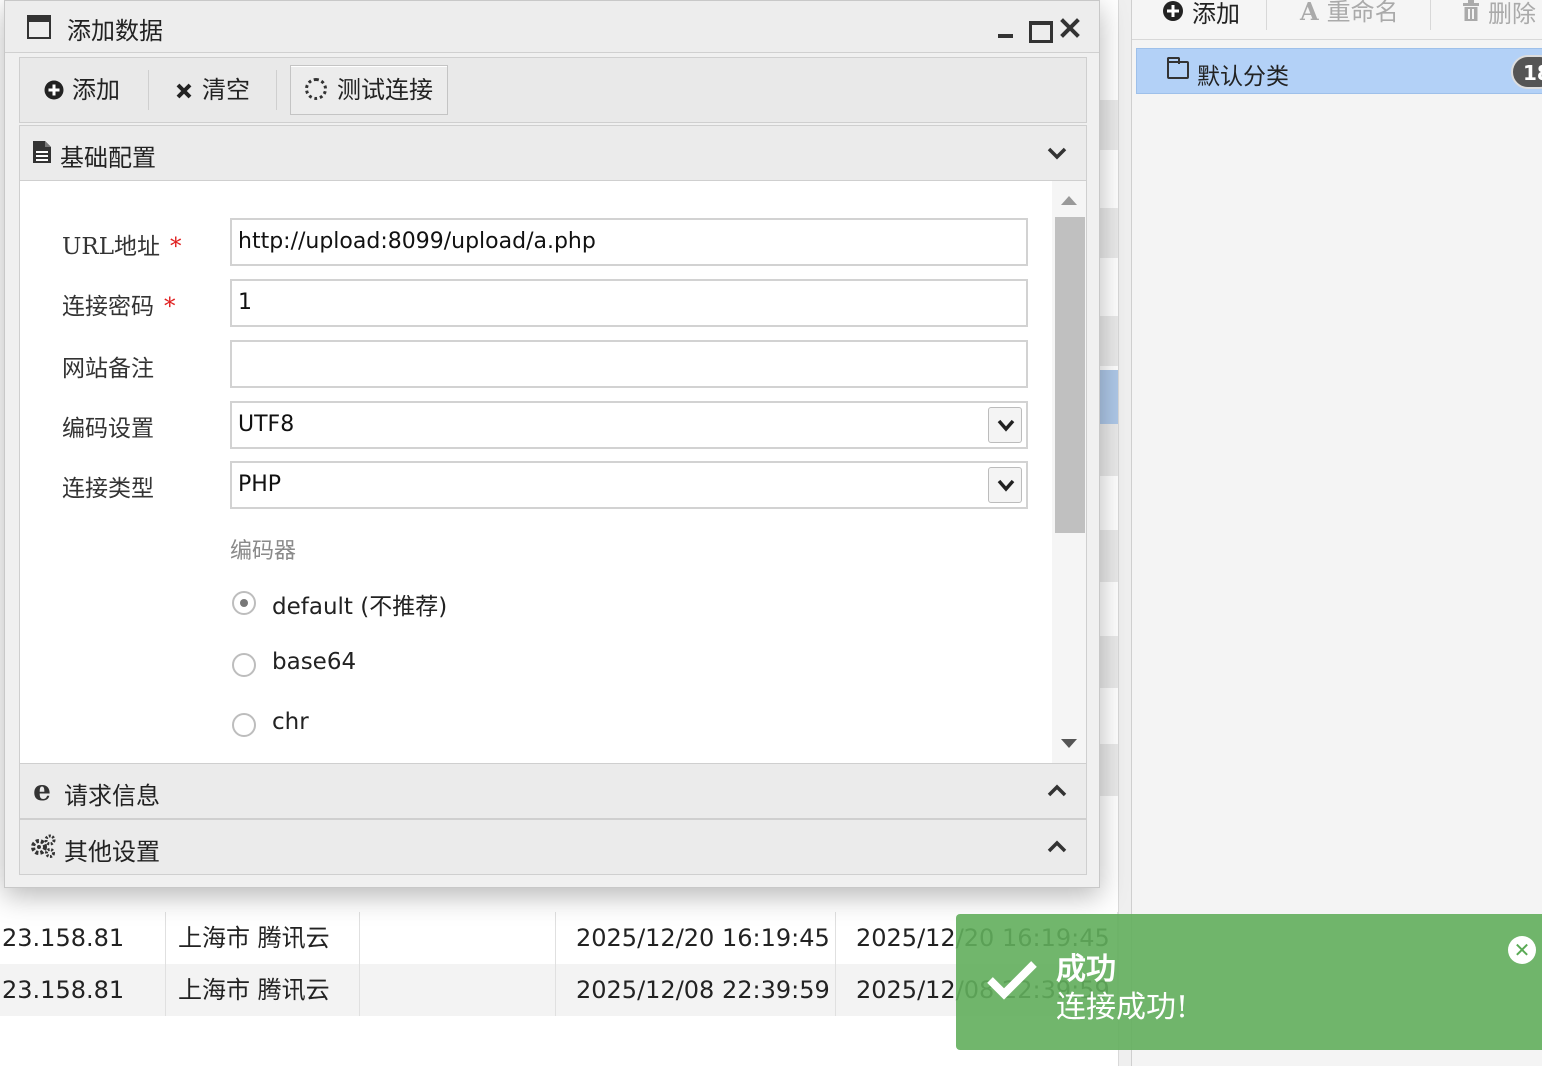 The image size is (1542, 1066). Describe the element at coordinates (108, 158) in the screenshot. I see `section-basic-title: 基础配置` at that location.